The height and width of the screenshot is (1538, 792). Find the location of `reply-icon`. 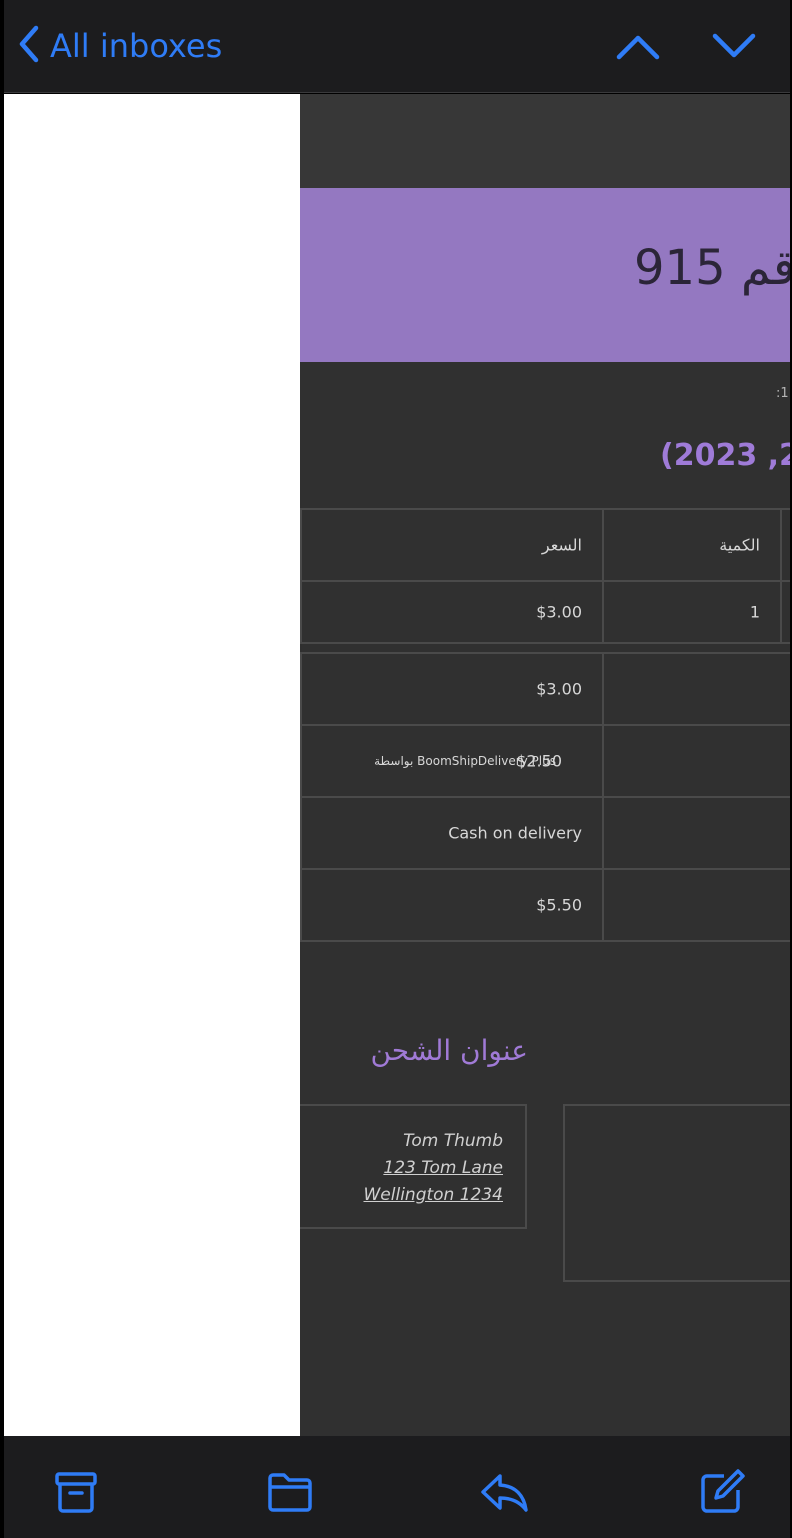

reply-icon is located at coordinates (504, 1499).